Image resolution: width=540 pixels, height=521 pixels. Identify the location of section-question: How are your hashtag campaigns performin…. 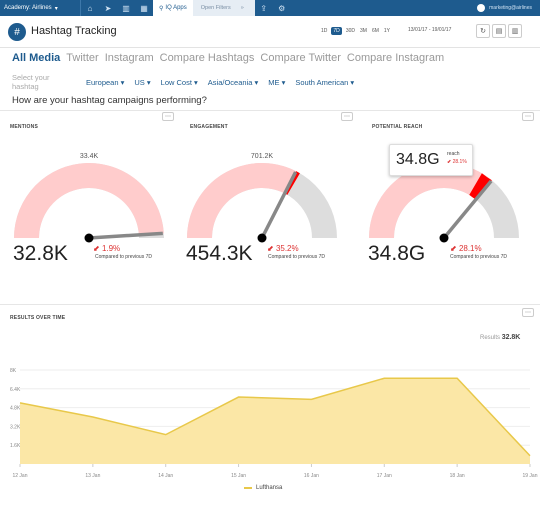
(109, 100).